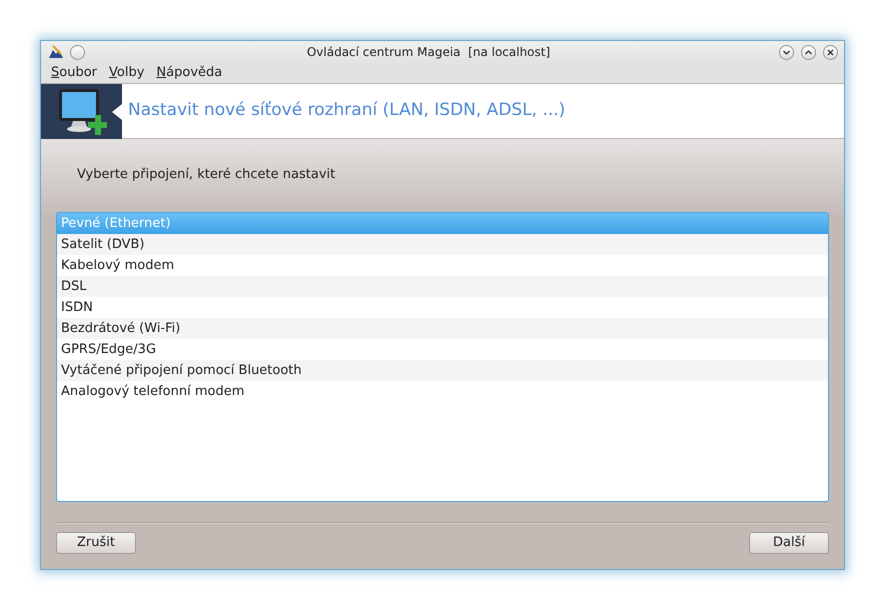  I want to click on pin-button, so click(77, 52).